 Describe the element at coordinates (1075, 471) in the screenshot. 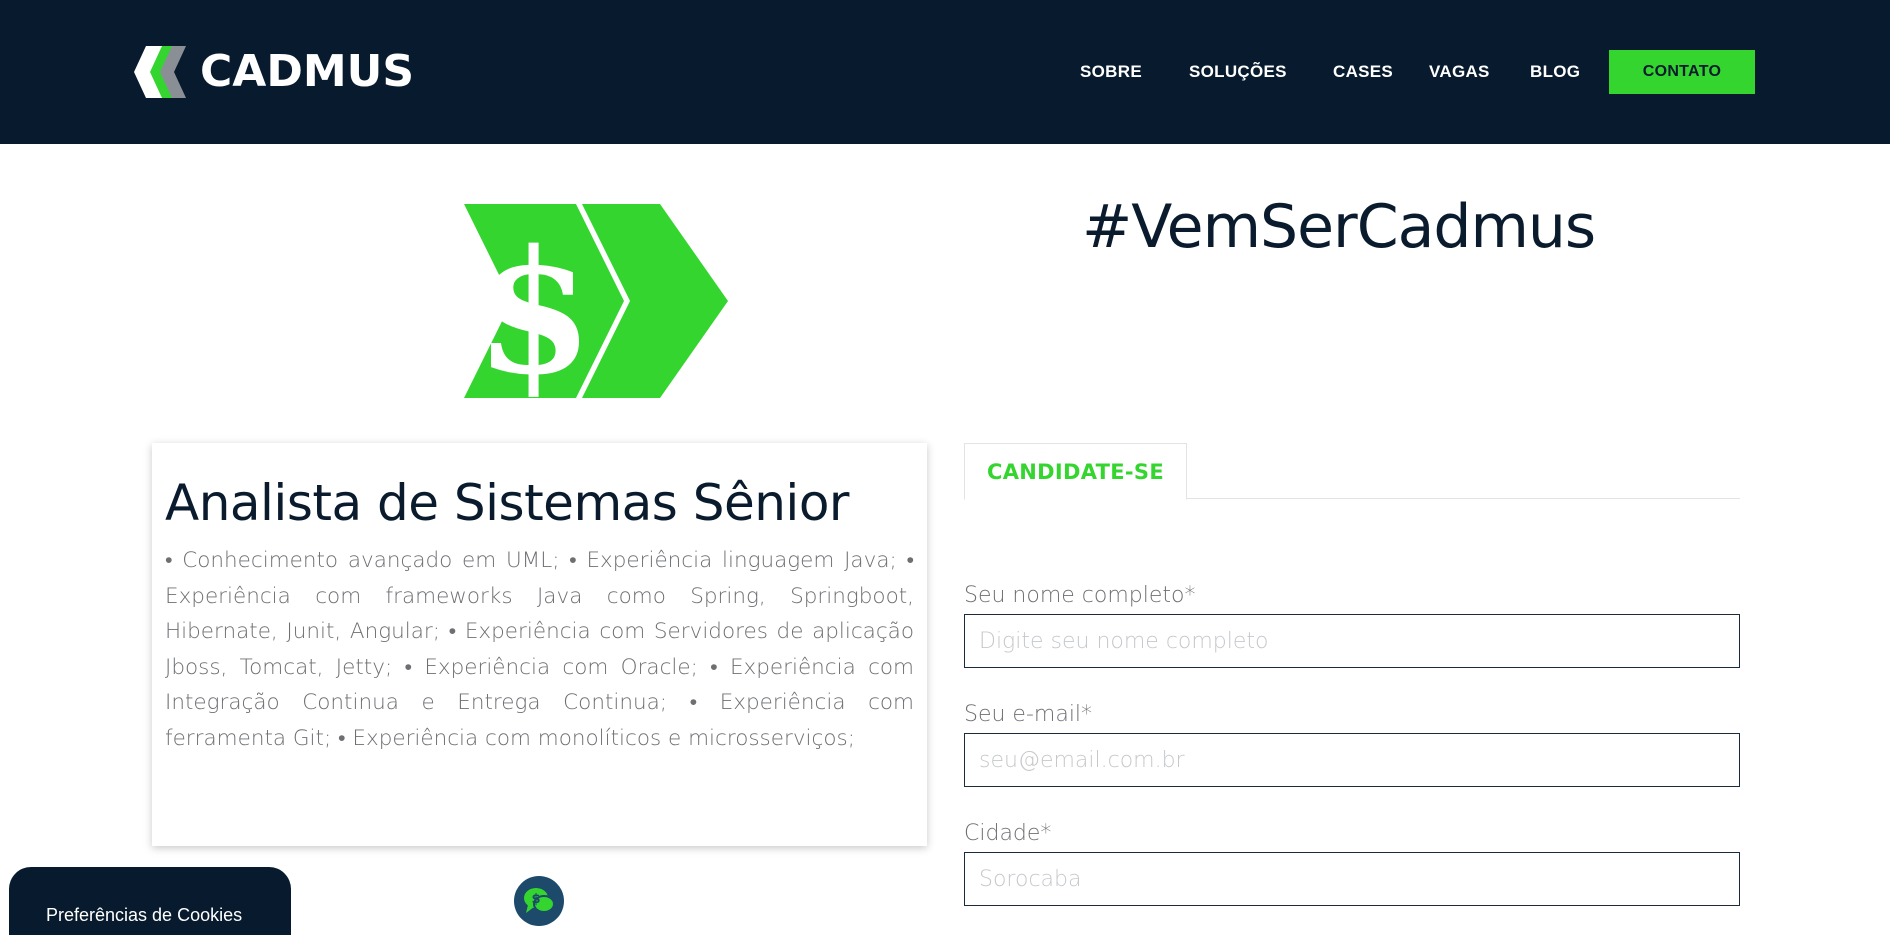

I see `tab-candidate-se: CANDIDATE-SE` at that location.